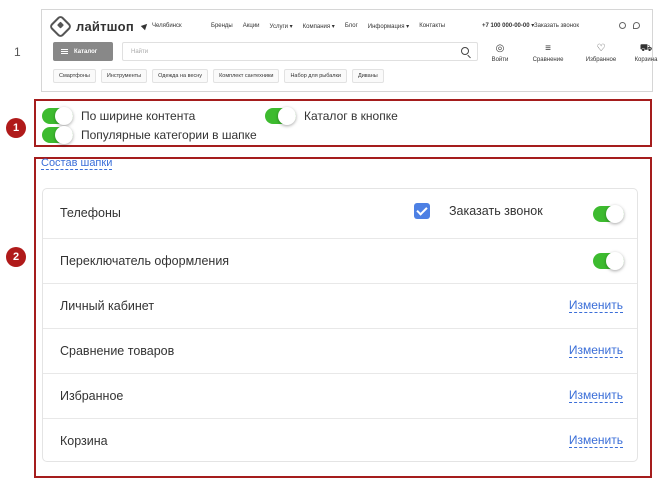  I want to click on popular-categories-label: Популярные категории в шапке, so click(169, 135).